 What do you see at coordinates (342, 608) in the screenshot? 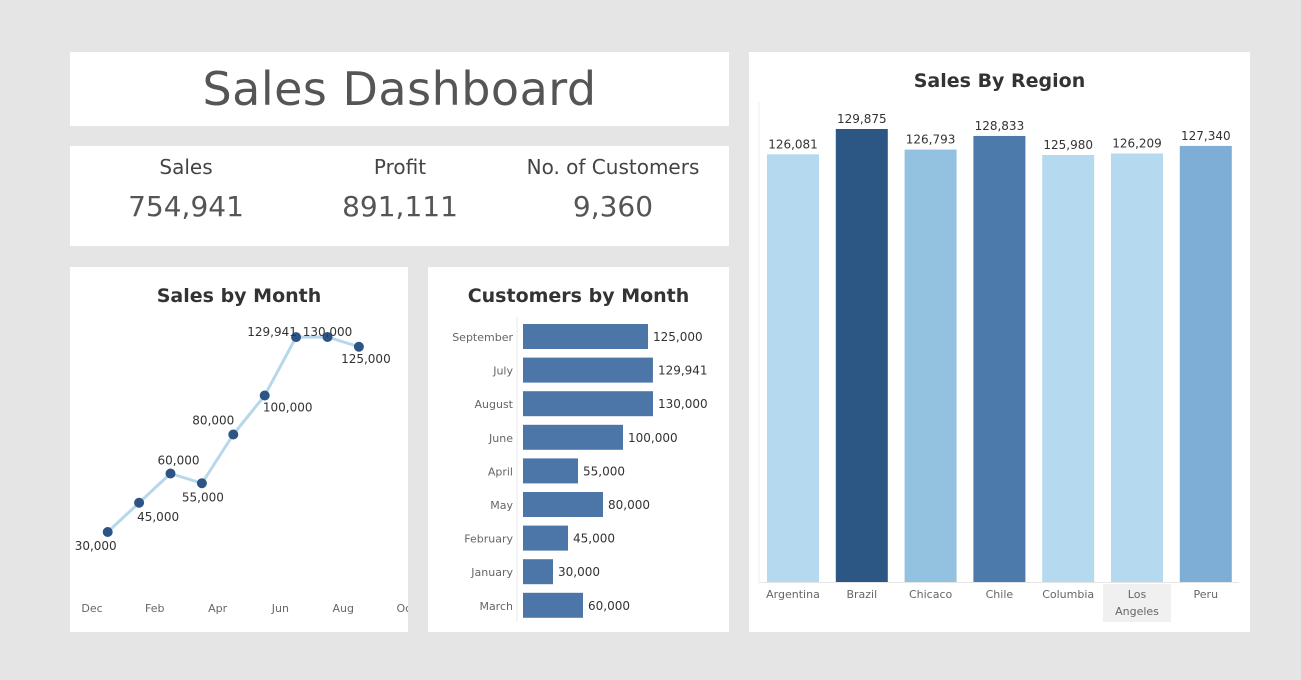
I see `x-tick-label: Aug` at bounding box center [342, 608].